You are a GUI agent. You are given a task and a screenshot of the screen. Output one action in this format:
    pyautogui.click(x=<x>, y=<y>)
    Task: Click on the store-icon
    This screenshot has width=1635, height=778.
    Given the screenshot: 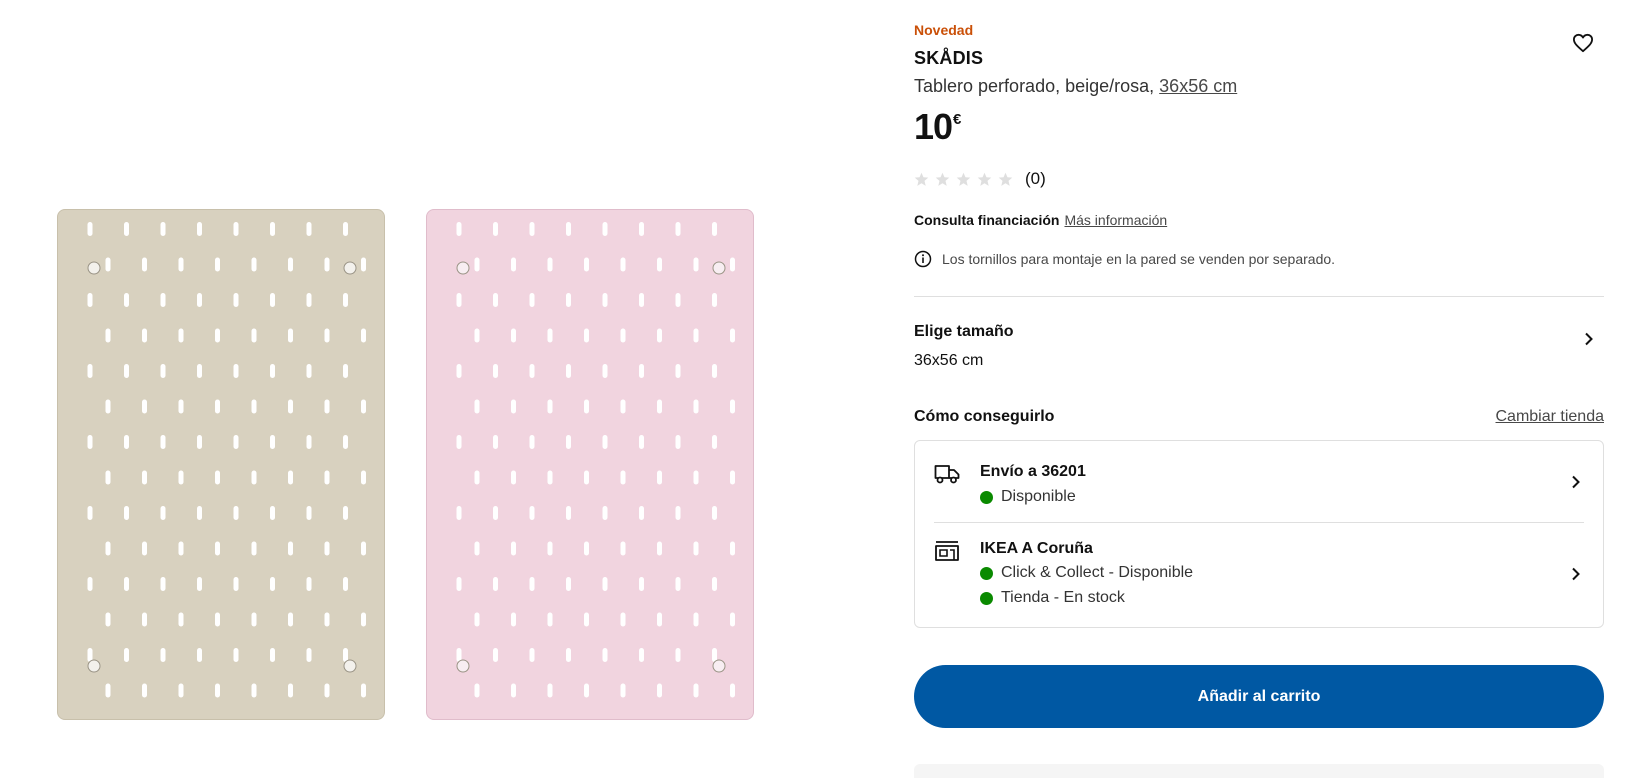 What is the action you would take?
    pyautogui.click(x=947, y=551)
    